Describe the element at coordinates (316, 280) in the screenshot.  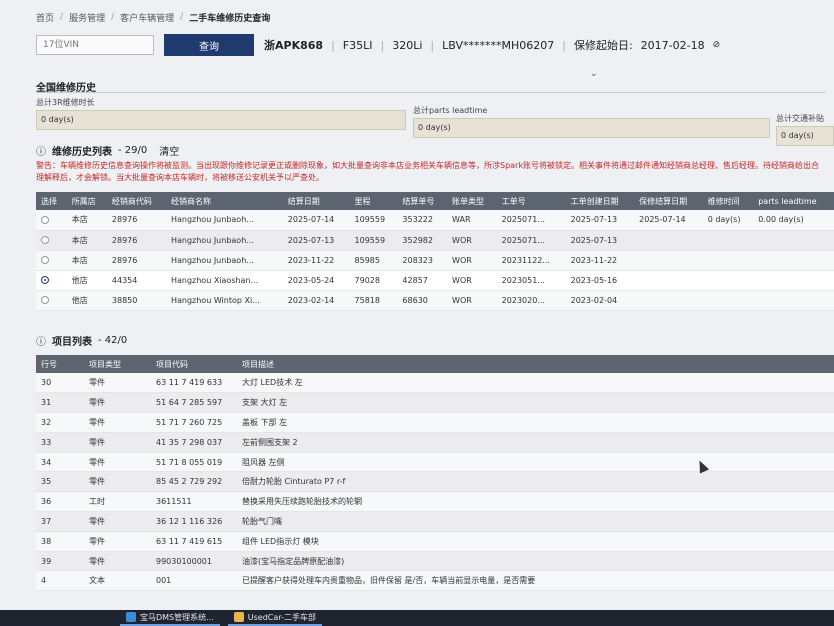
I see `history-cell-settle: 2023-05-24` at that location.